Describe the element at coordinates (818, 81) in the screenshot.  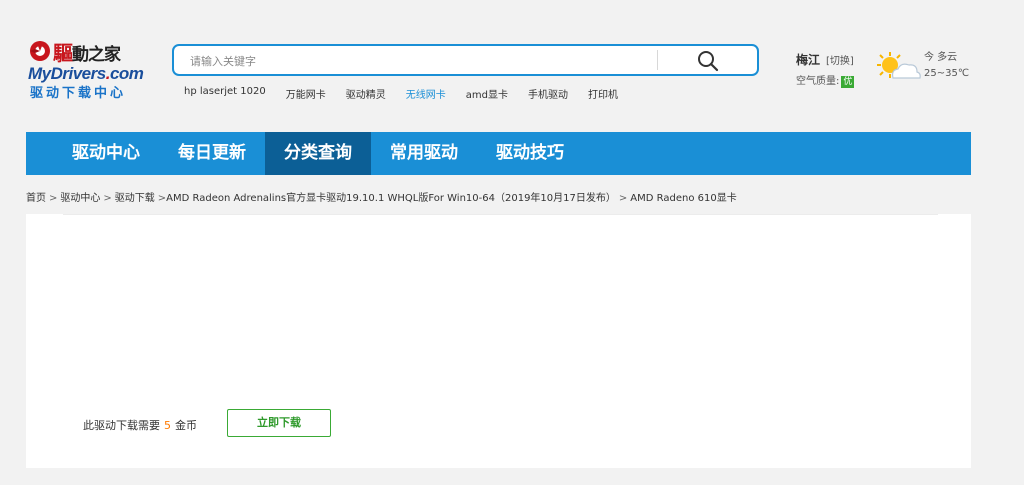
I see `air-quality-label: 空气质量:` at that location.